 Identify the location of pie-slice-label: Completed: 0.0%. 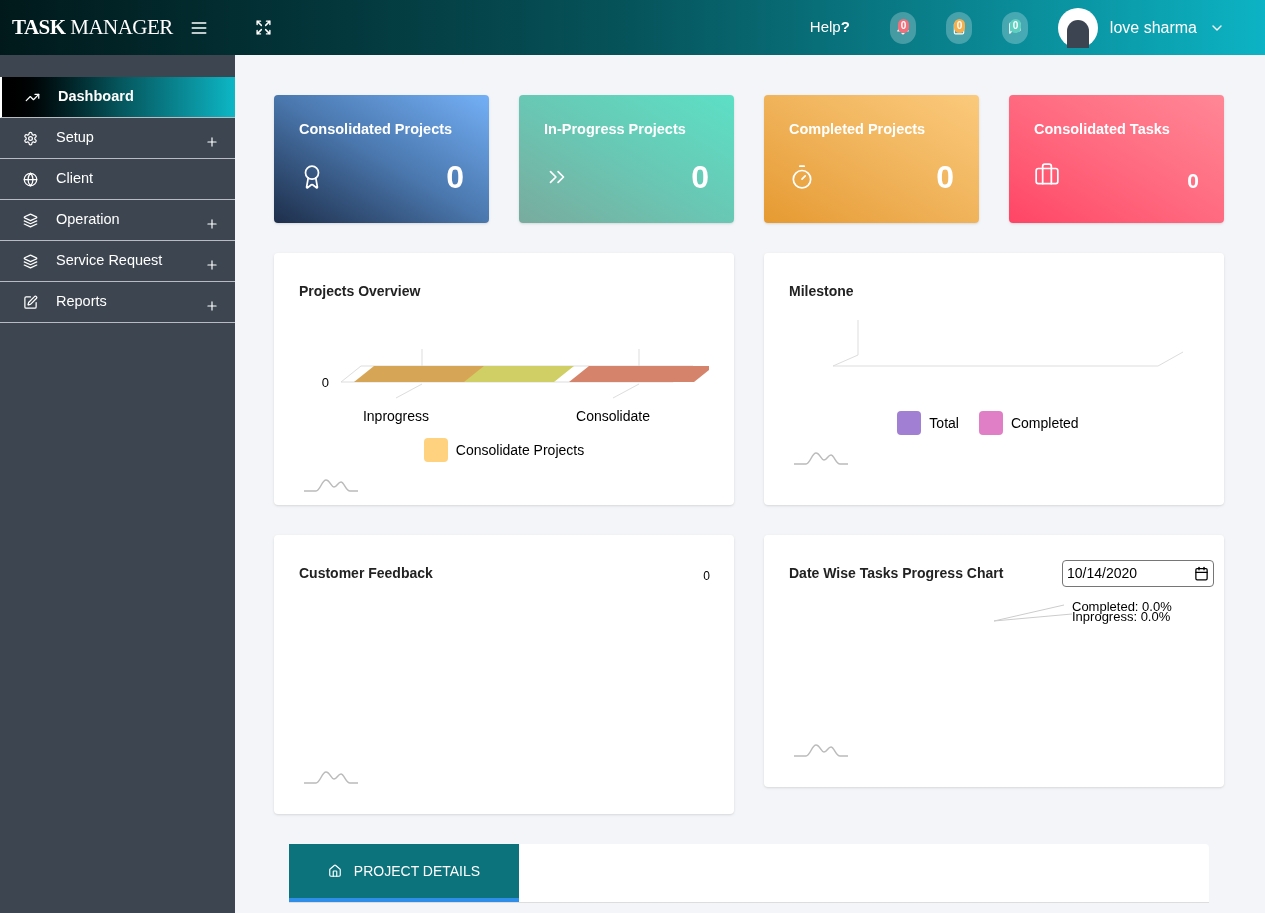
(1122, 607).